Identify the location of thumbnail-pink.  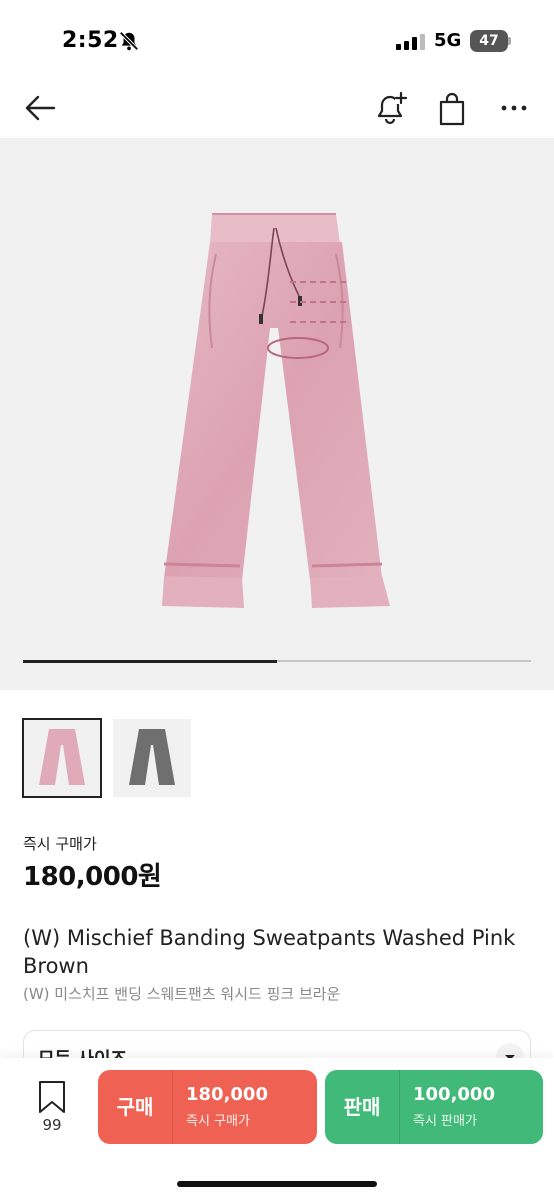
(62, 758).